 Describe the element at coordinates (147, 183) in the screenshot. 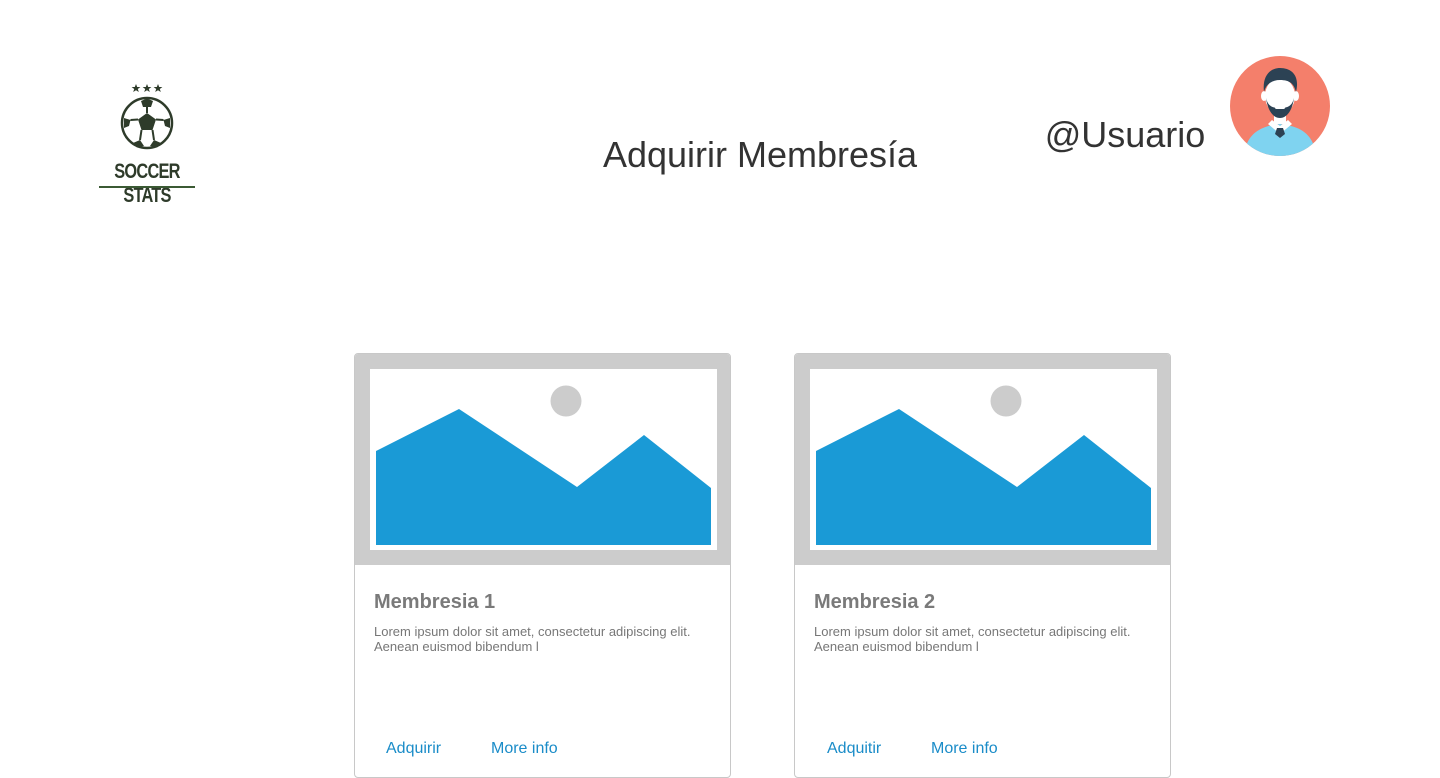

I see `brand-name: SOCCER STATS` at that location.